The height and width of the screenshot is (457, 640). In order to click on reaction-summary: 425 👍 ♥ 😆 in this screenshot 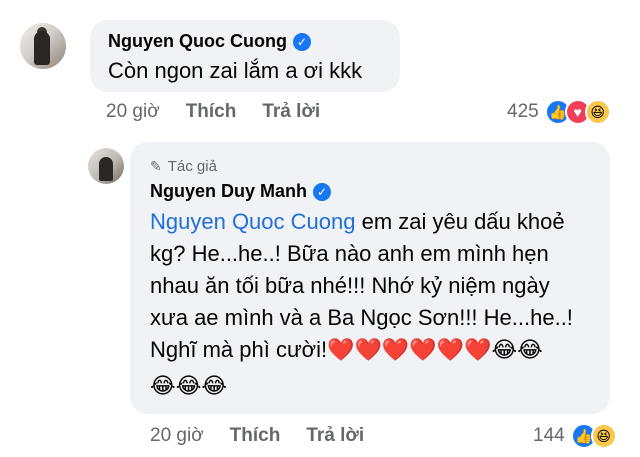, I will do `click(559, 112)`.